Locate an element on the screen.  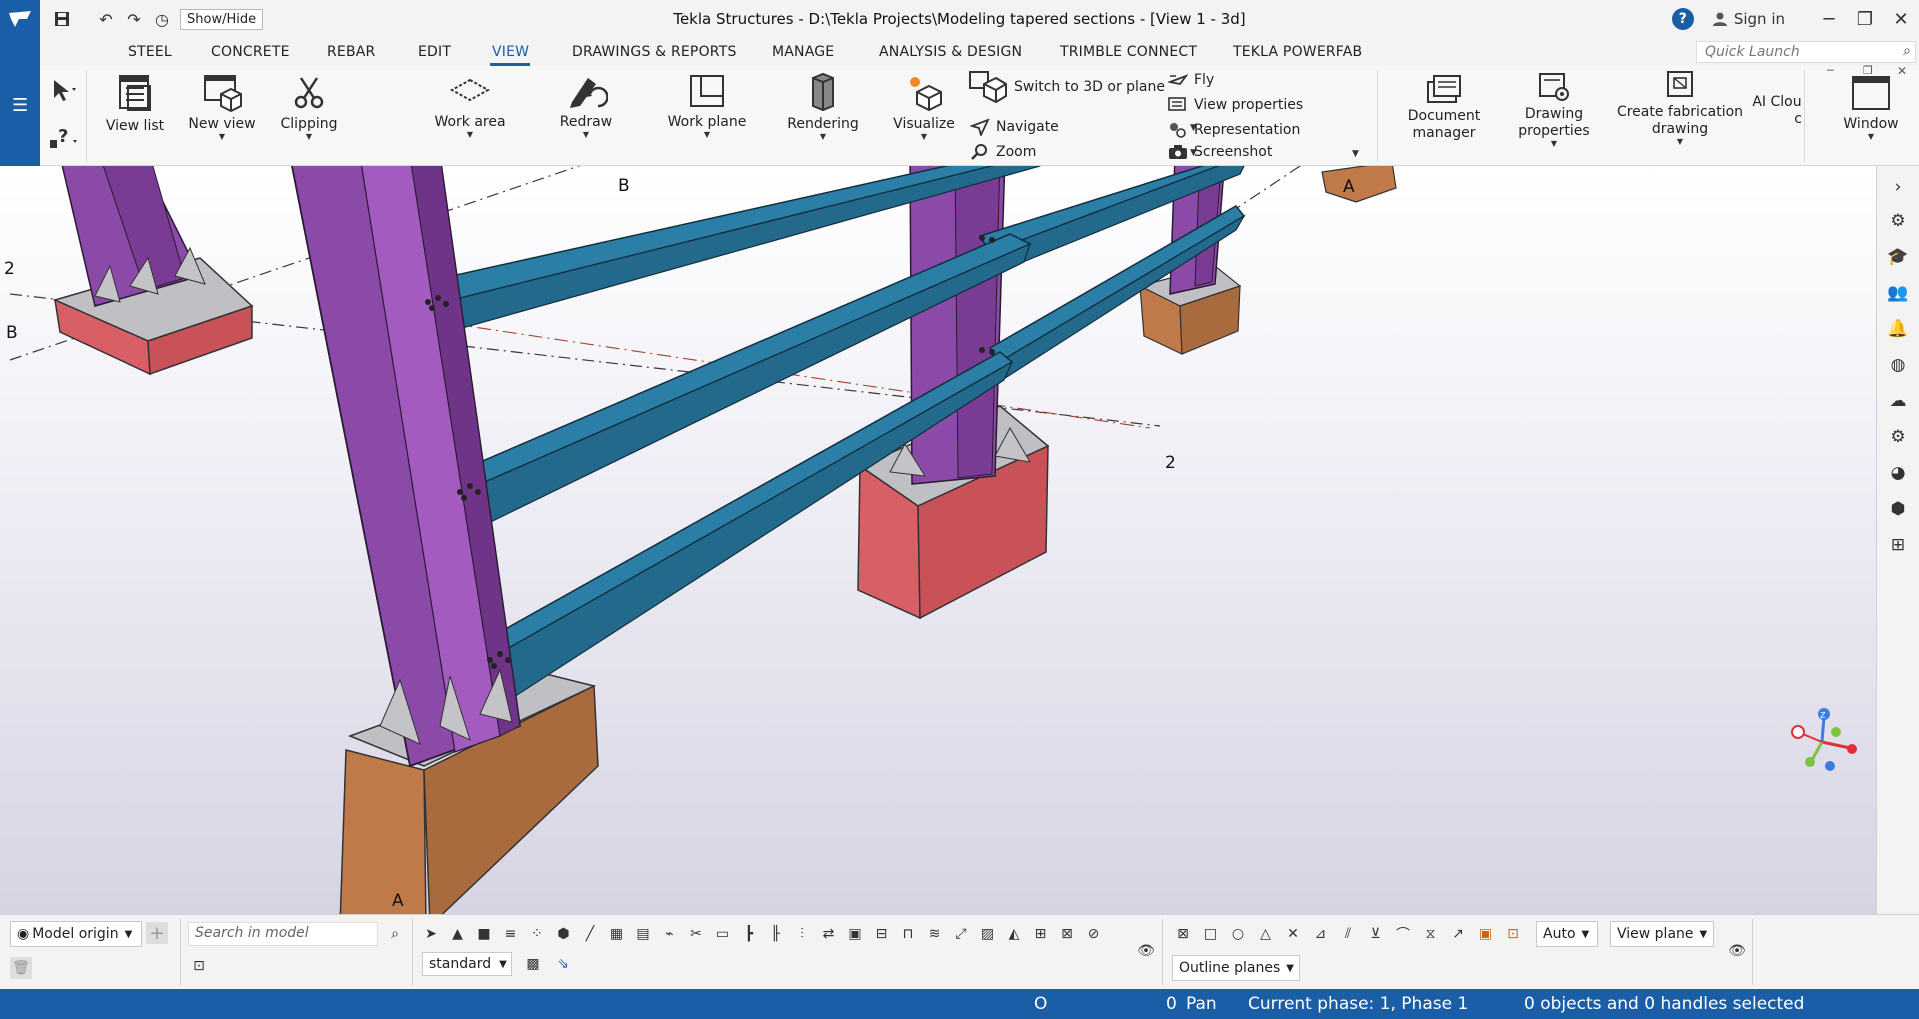
ribbon-minimize-icon: ─ is located at coordinates (1830, 70).